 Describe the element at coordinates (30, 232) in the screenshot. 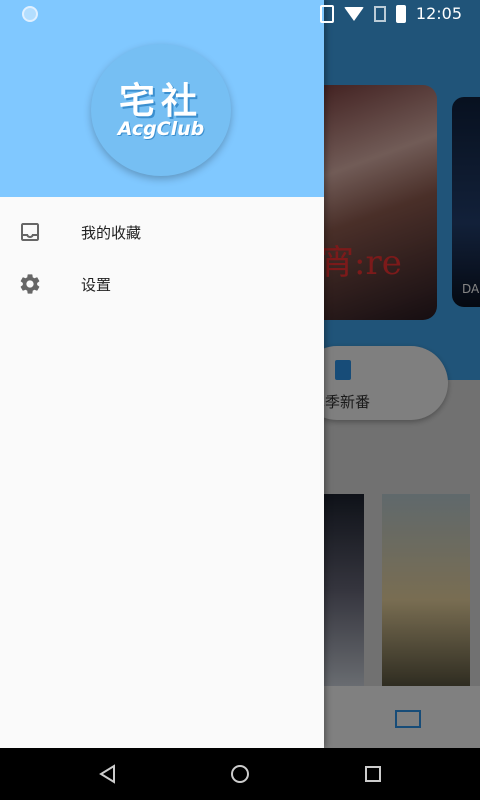

I see `inbox-icon` at that location.